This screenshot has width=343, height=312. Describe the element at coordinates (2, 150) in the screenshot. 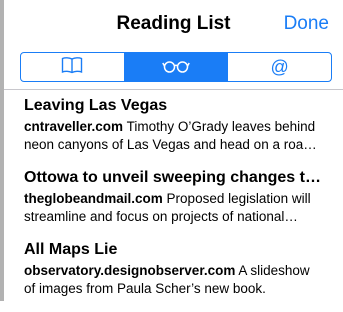

I see `left-edge-border` at that location.